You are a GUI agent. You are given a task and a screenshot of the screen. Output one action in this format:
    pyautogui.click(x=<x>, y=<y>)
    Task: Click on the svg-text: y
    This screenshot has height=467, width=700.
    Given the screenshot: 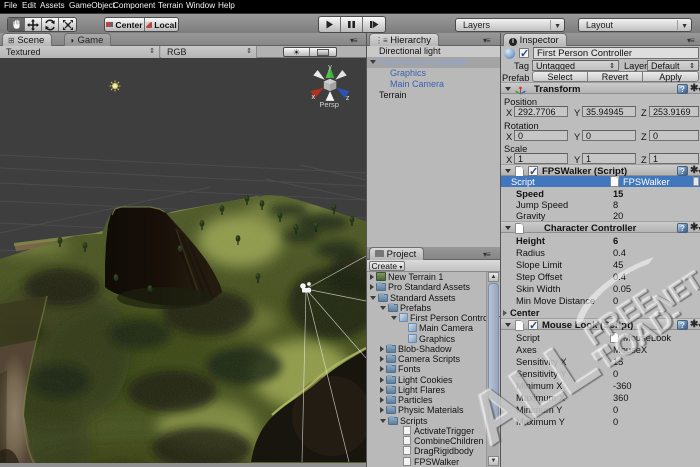 What is the action you would take?
    pyautogui.click(x=330, y=67)
    